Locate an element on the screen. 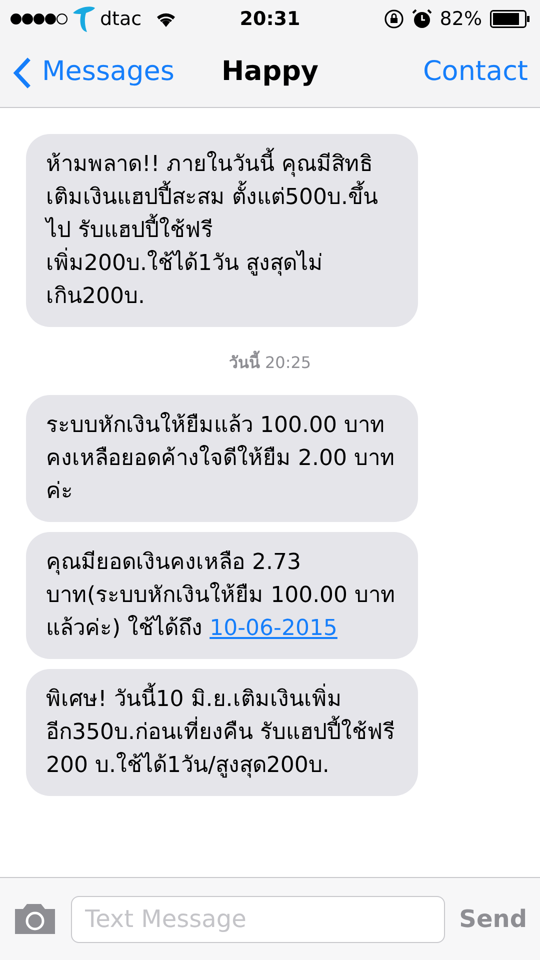  battery-icon is located at coordinates (510, 19).